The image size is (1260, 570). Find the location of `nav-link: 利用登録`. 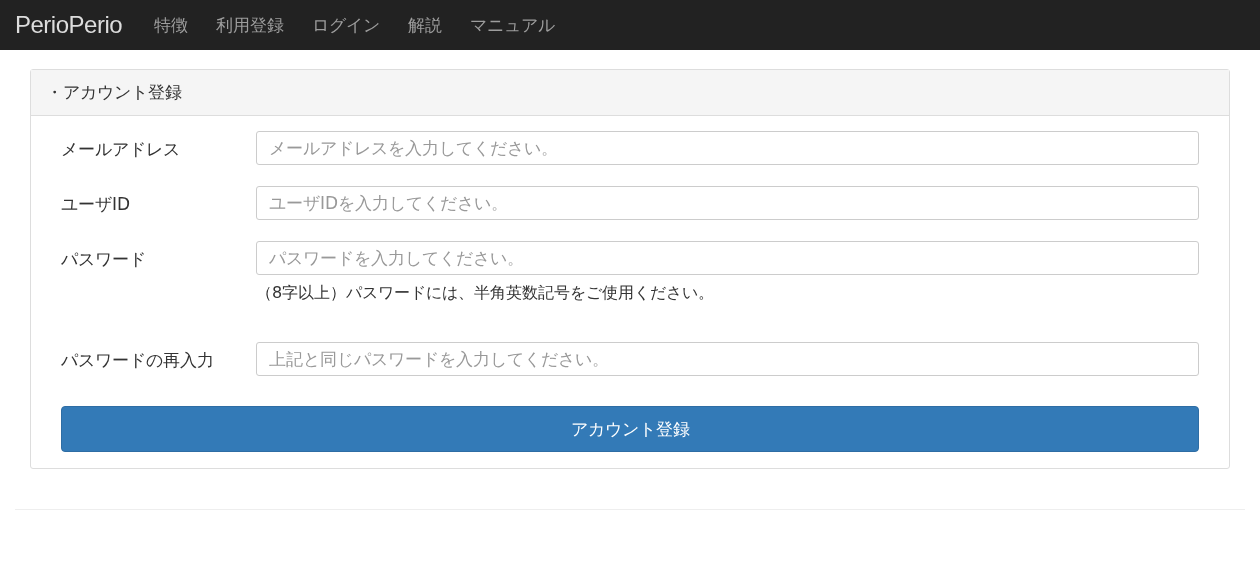

nav-link: 利用登録 is located at coordinates (250, 25).